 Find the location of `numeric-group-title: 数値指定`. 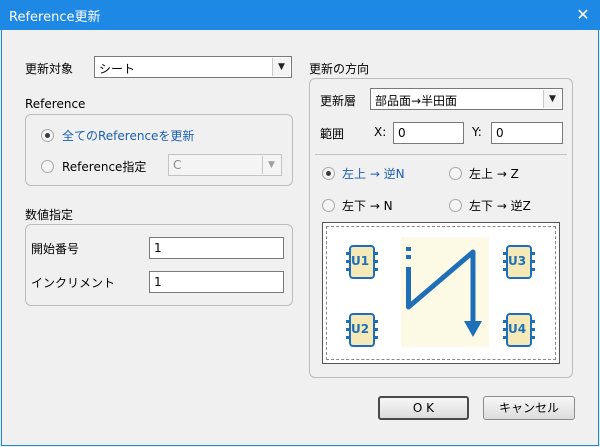

numeric-group-title: 数値指定 is located at coordinates (49, 215).